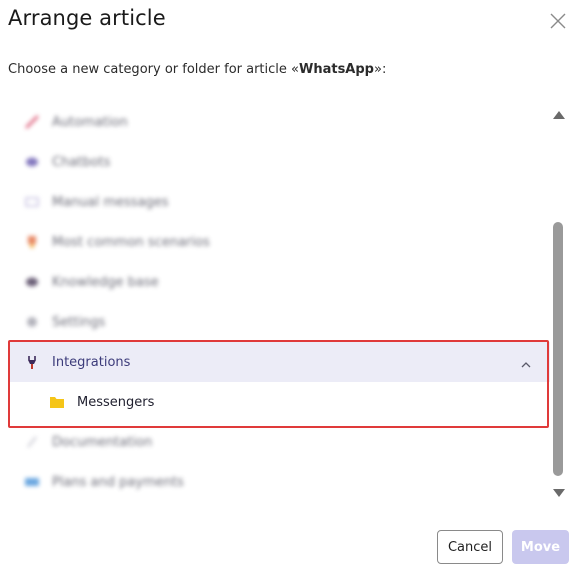 The height and width of the screenshot is (578, 582). Describe the element at coordinates (32, 482) in the screenshot. I see `credit-card-icon` at that location.